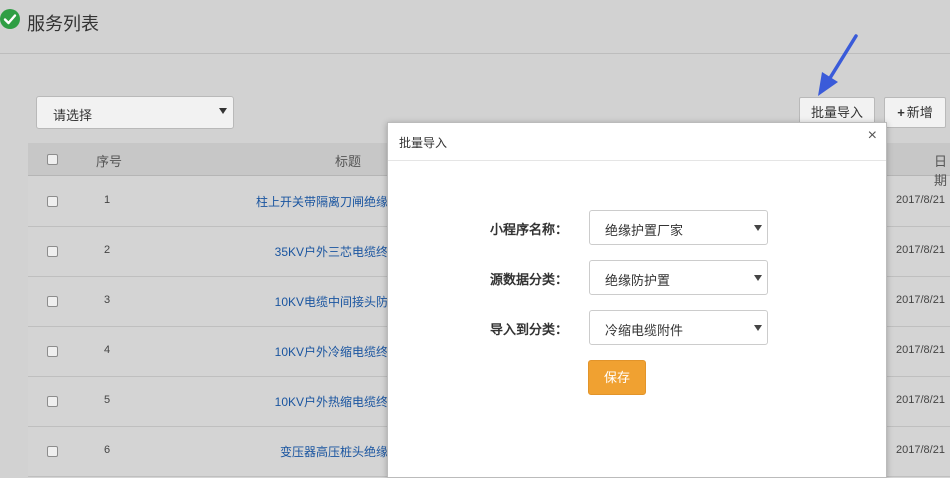  Describe the element at coordinates (107, 250) in the screenshot. I see `row-no: 2` at that location.